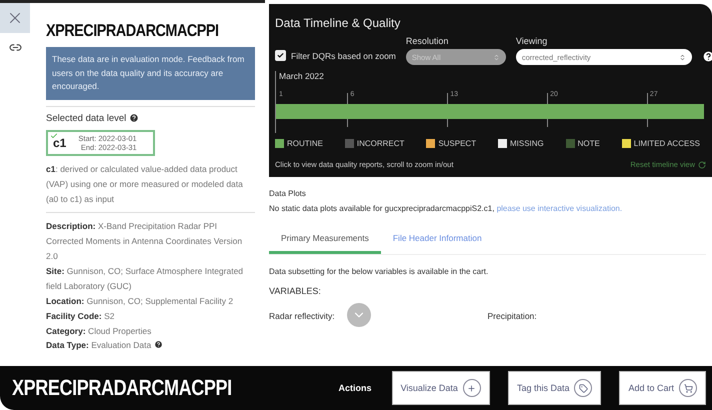 This screenshot has width=712, height=410. Describe the element at coordinates (150, 73) in the screenshot. I see `evaluation-notice: These data are in evaluation mode. Feedback from users on the data quality and its accuracy are encouraged.` at that location.